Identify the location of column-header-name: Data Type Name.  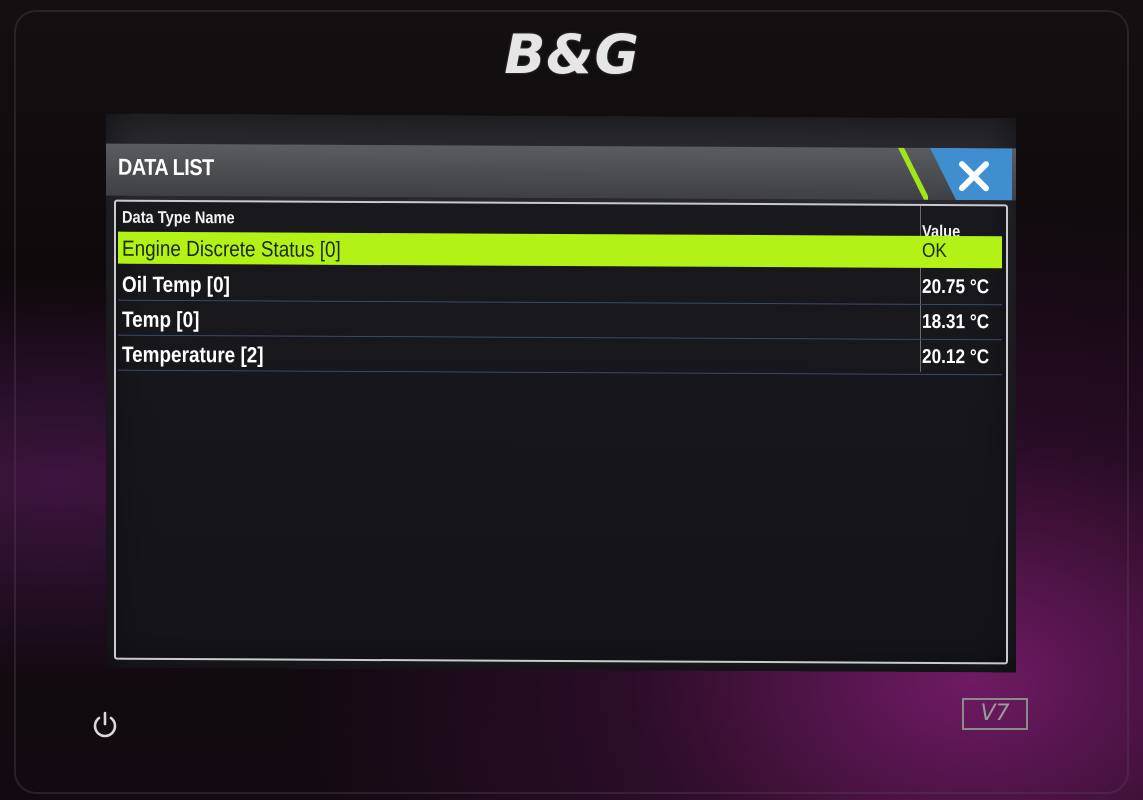
(178, 217).